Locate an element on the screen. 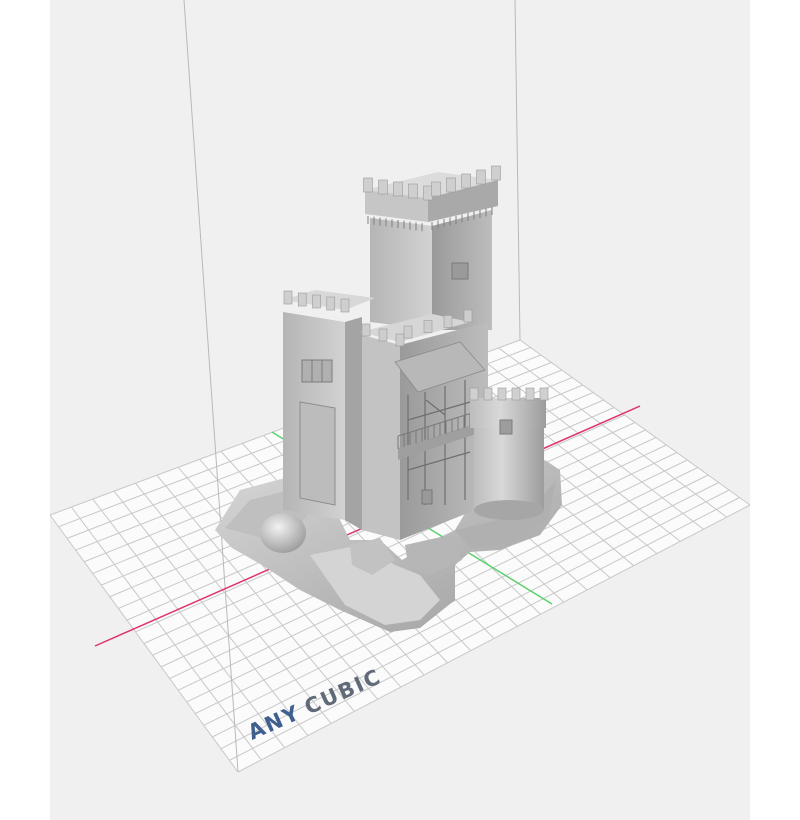 The width and height of the screenshot is (800, 820). turret-window is located at coordinates (506, 427).